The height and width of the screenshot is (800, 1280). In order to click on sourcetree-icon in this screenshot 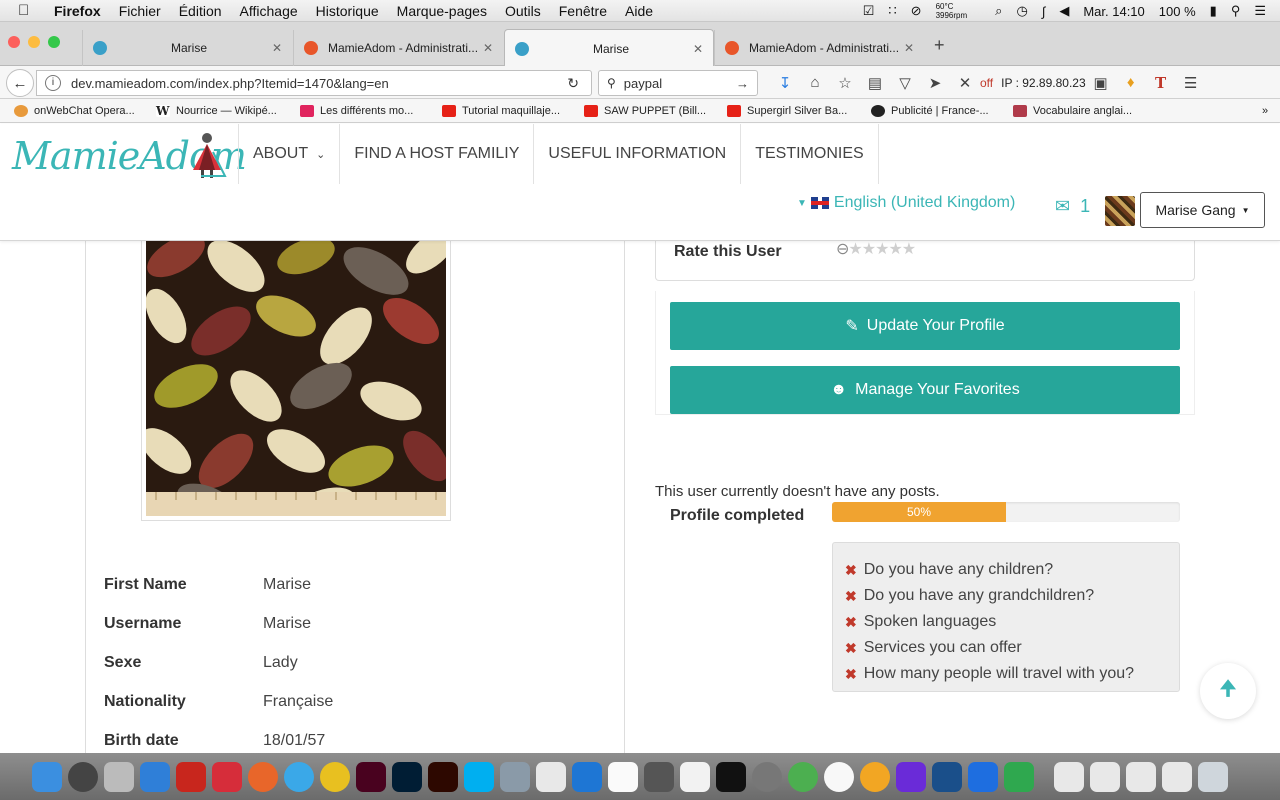, I will do `click(1019, 776)`.